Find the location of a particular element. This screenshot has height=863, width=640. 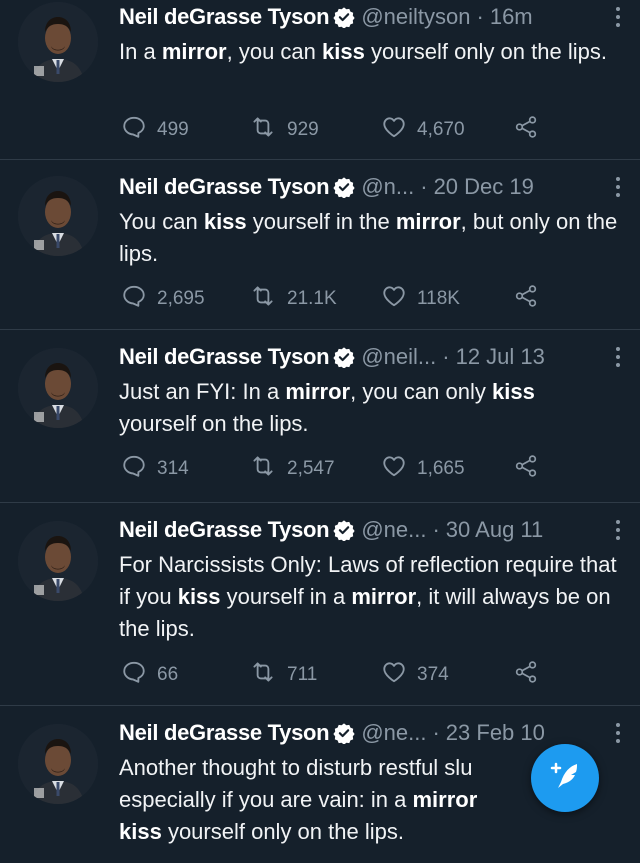

tweet-timestamp: 16m is located at coordinates (511, 17).